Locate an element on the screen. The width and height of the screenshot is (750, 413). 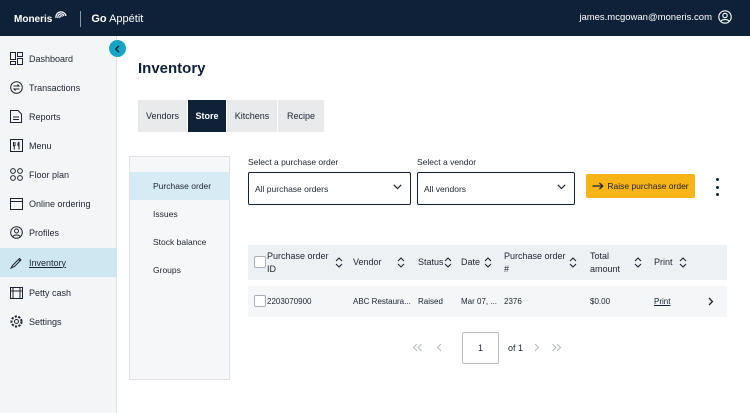
sidebar-item-transactions: Transactions is located at coordinates (58, 87).